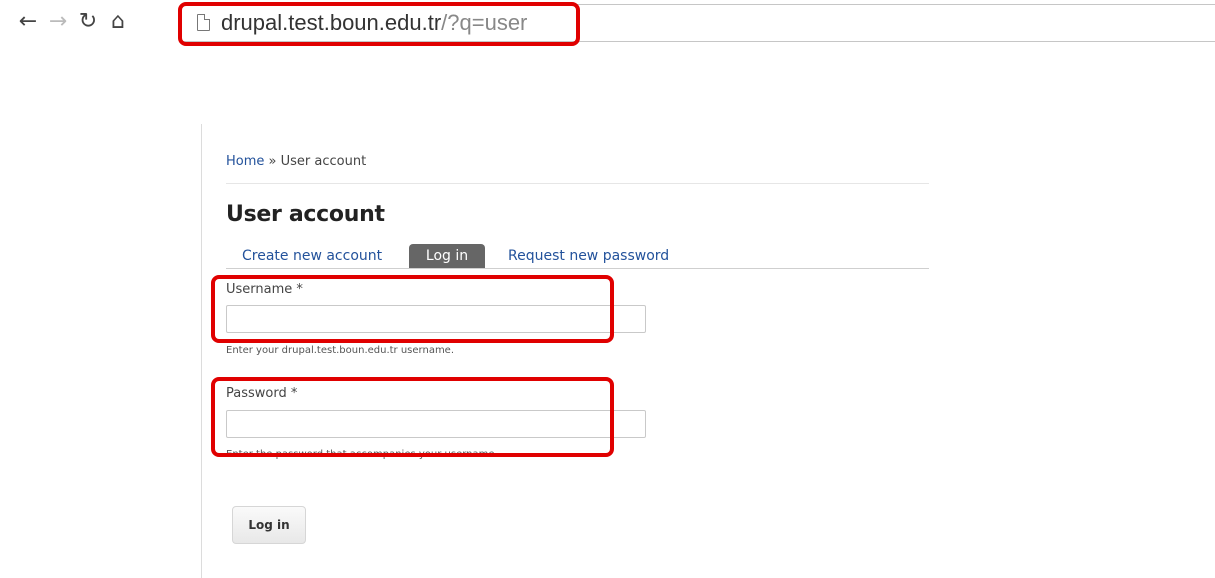 The image size is (1215, 578). I want to click on url-text: drupal.test.boun.edu.tr/?q=user, so click(374, 23).